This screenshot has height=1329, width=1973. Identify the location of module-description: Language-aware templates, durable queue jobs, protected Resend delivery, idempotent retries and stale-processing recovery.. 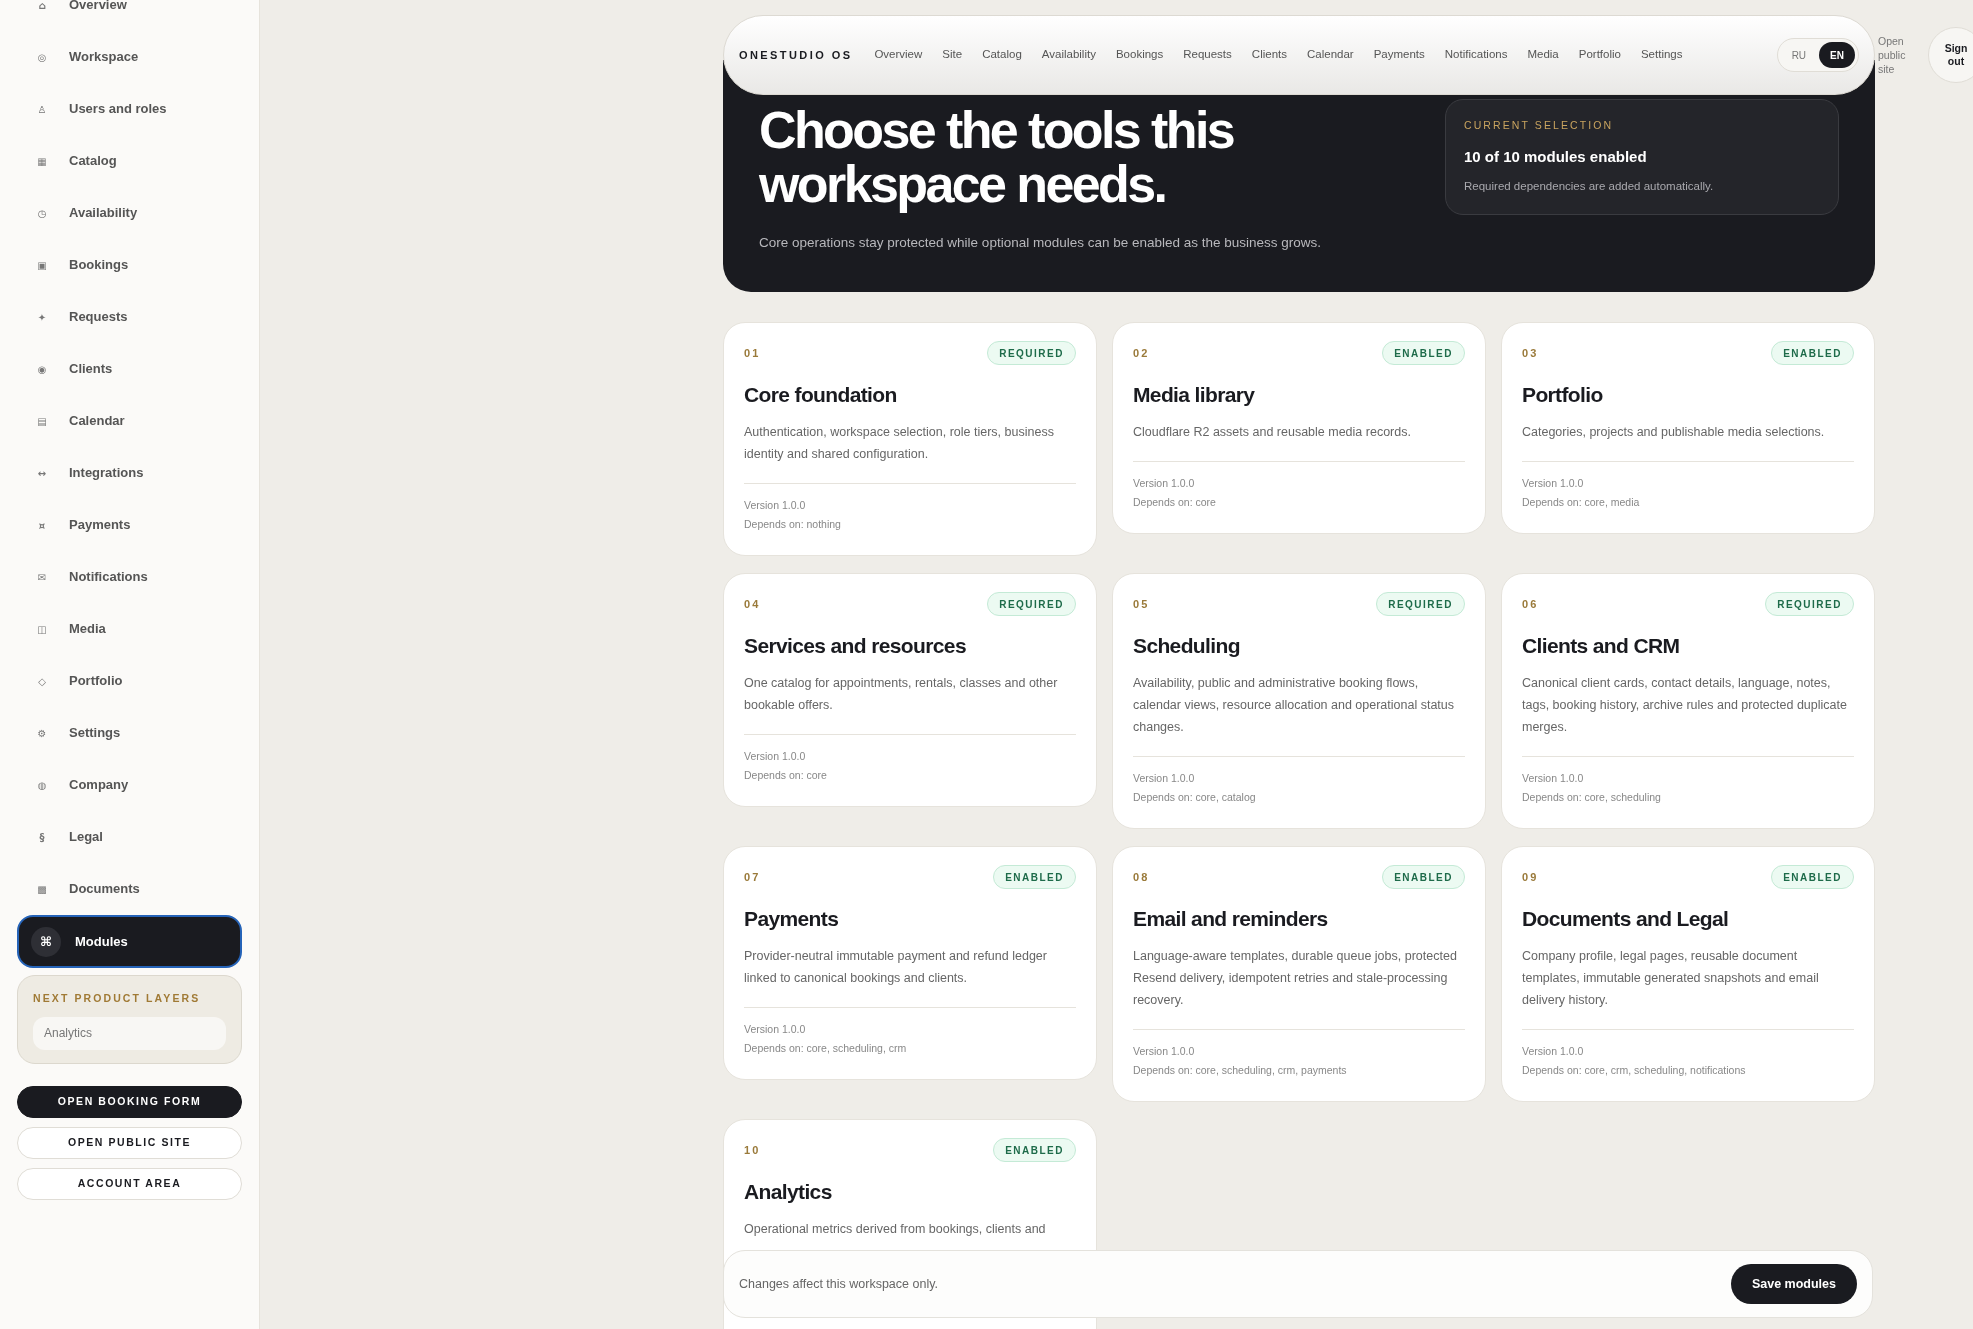
(1295, 978).